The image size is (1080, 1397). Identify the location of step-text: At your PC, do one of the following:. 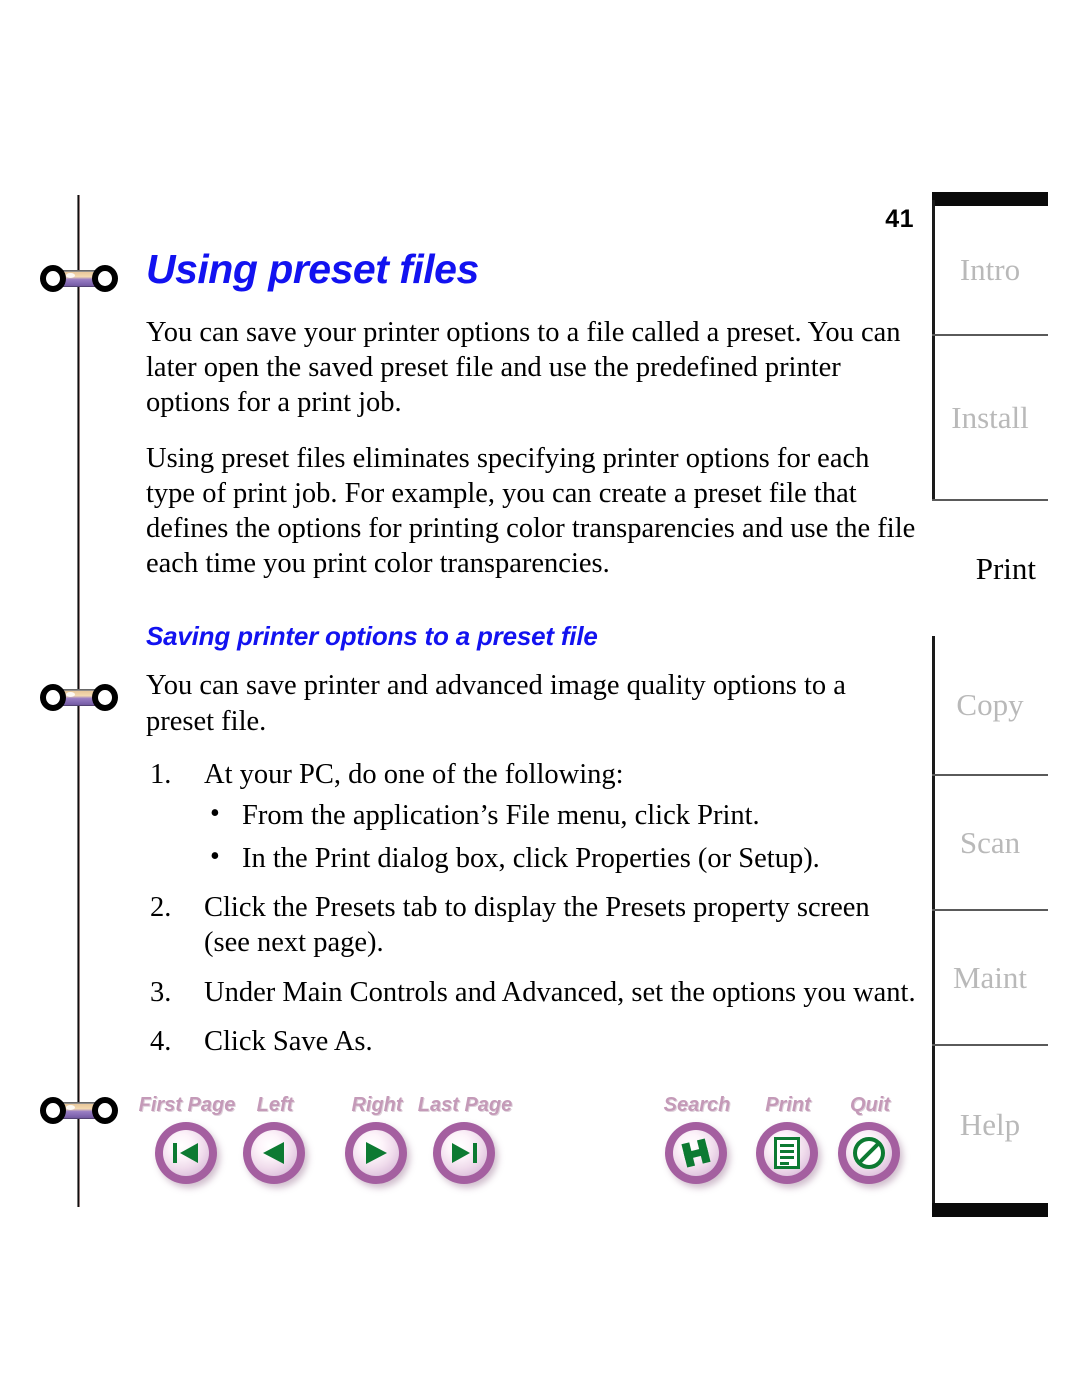
(414, 774).